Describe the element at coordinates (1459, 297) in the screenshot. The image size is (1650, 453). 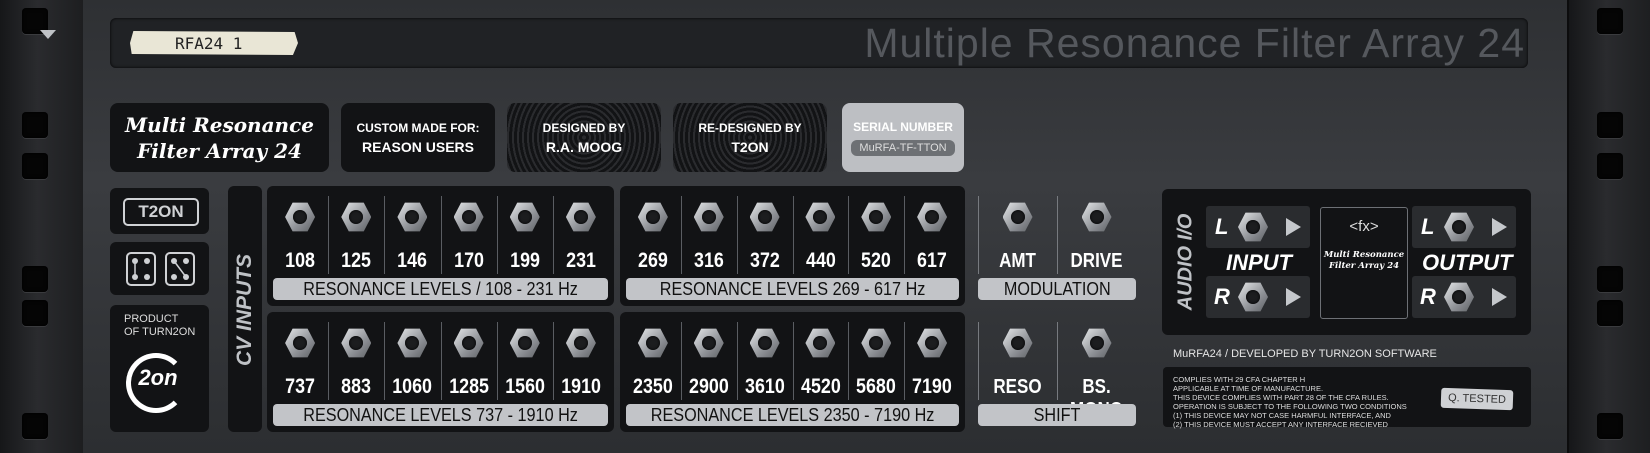
I see `output-right-jack` at that location.